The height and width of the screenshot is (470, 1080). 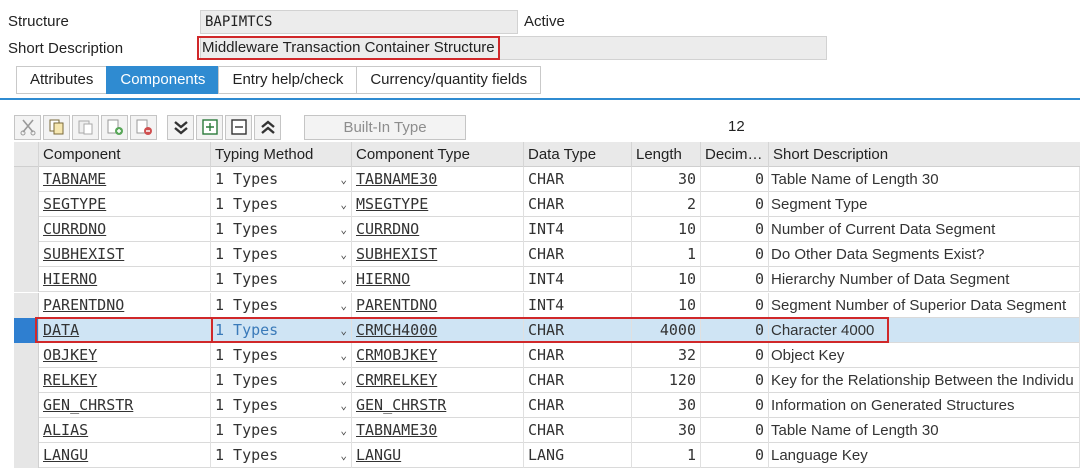 I want to click on col-component-type: Component Type, so click(x=438, y=154).